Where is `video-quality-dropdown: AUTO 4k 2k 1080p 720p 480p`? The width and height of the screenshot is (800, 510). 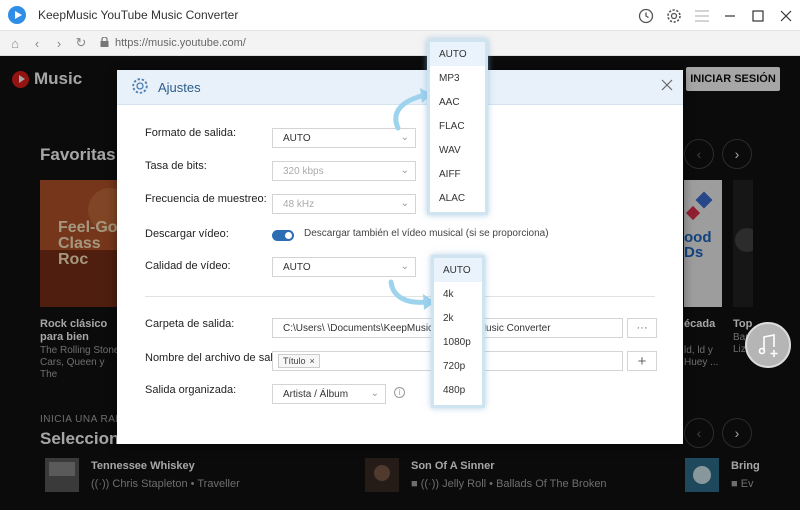 video-quality-dropdown: AUTO 4k 2k 1080p 720p 480p is located at coordinates (458, 331).